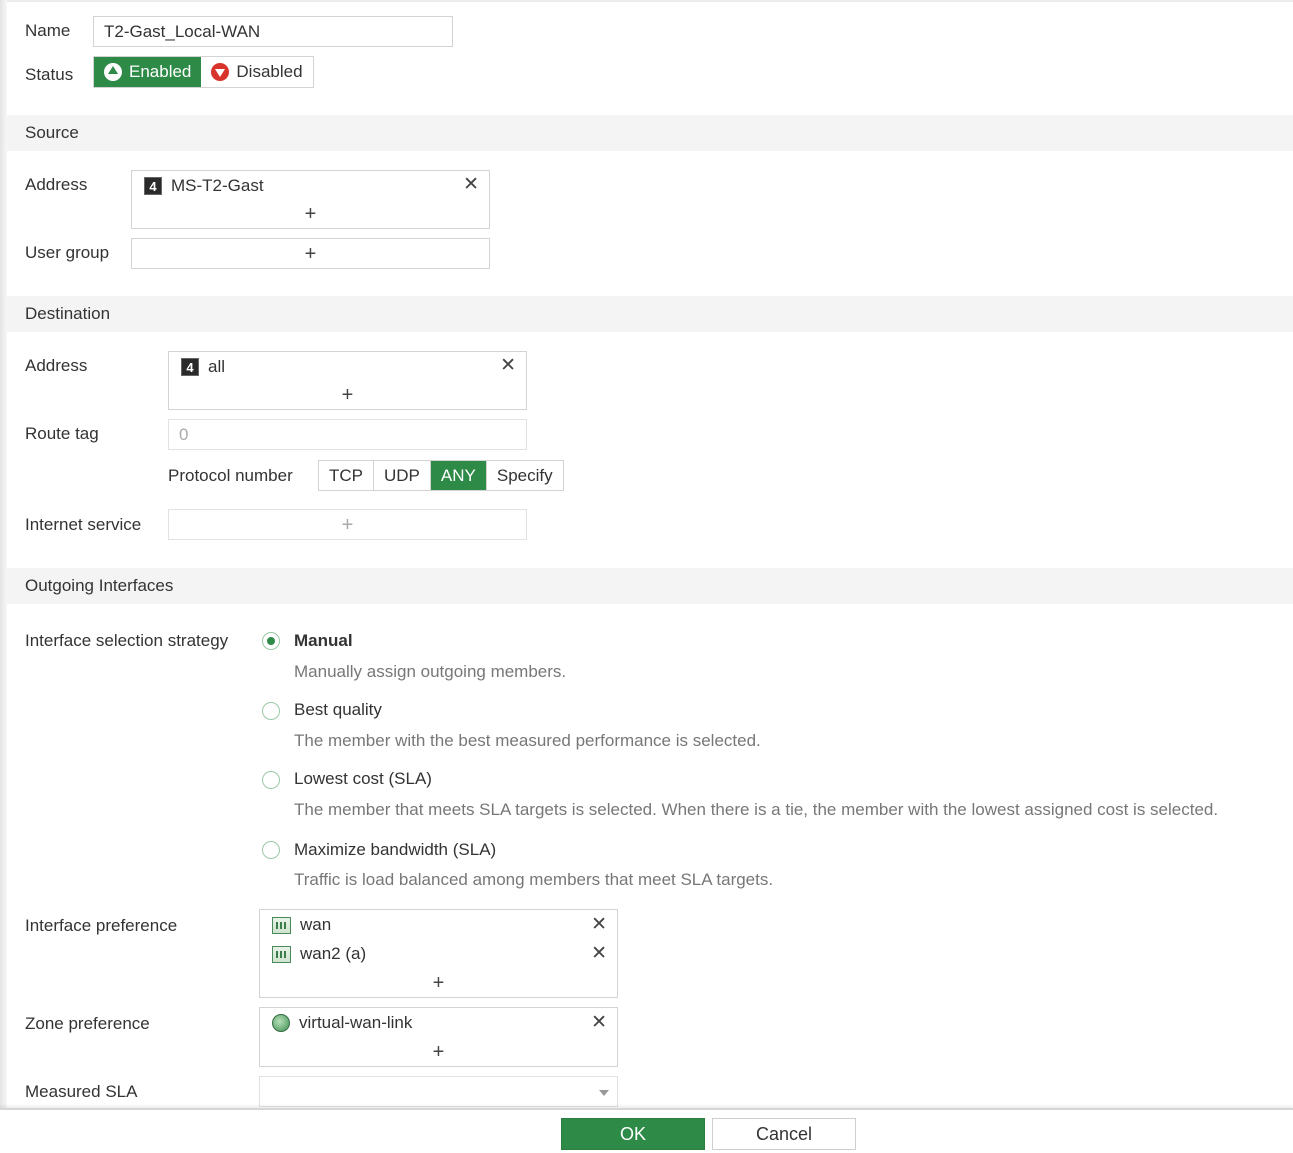 The image size is (1293, 1153). What do you see at coordinates (217, 366) in the screenshot?
I see `destination-address-entry-label: all` at bounding box center [217, 366].